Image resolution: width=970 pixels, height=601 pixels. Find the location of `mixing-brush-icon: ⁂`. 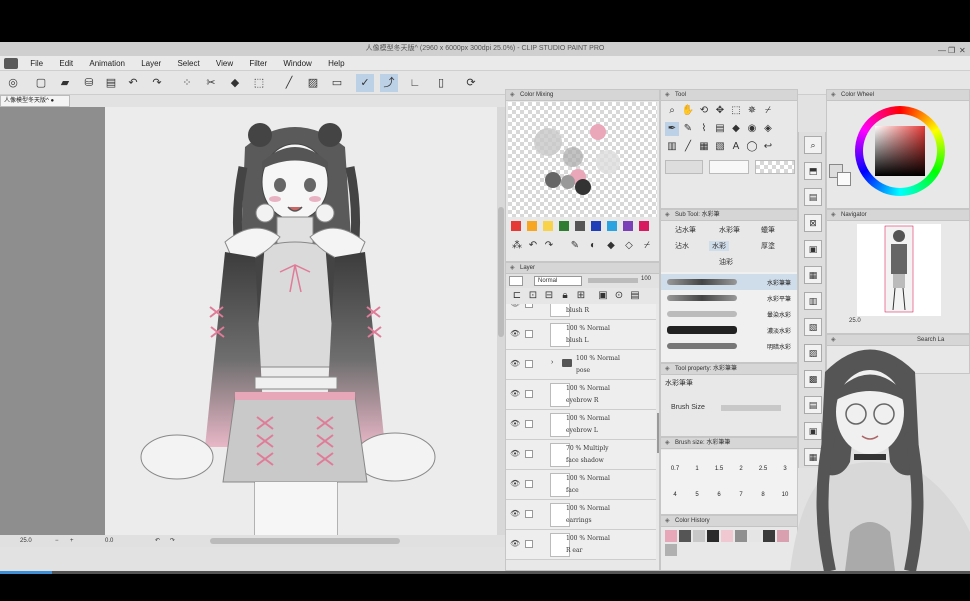

mixing-brush-icon: ⁂ is located at coordinates (517, 246).